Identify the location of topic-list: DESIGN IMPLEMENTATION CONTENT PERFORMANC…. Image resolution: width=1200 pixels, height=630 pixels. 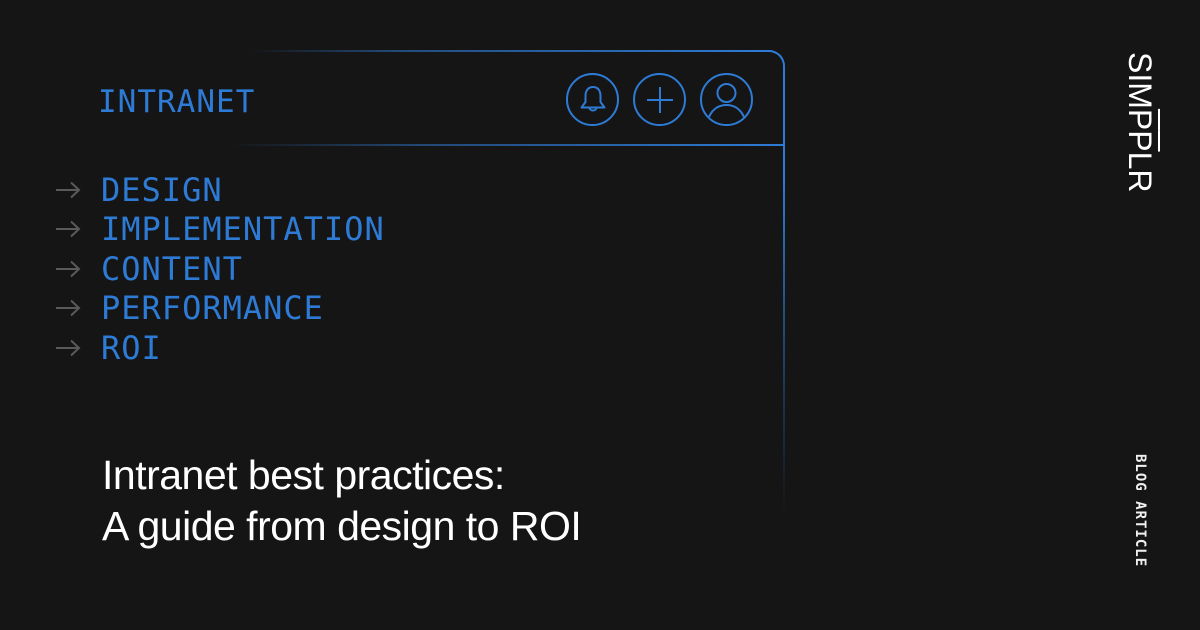
(220, 269).